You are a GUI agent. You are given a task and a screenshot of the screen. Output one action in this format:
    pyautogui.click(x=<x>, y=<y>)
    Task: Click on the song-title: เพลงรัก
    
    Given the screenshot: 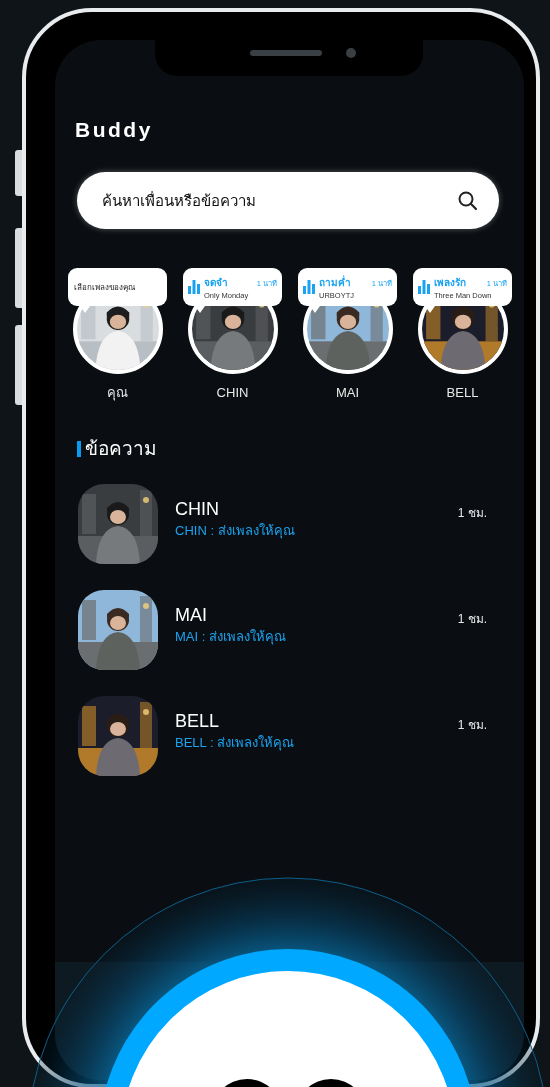 What is the action you would take?
    pyautogui.click(x=450, y=282)
    